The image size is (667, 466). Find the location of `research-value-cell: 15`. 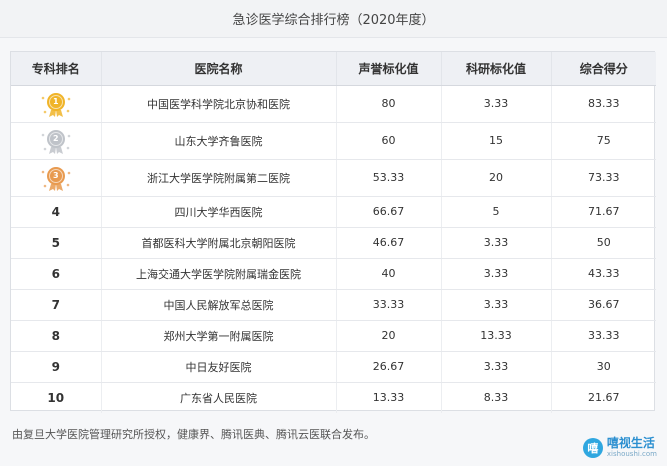

research-value-cell: 15 is located at coordinates (496, 141).